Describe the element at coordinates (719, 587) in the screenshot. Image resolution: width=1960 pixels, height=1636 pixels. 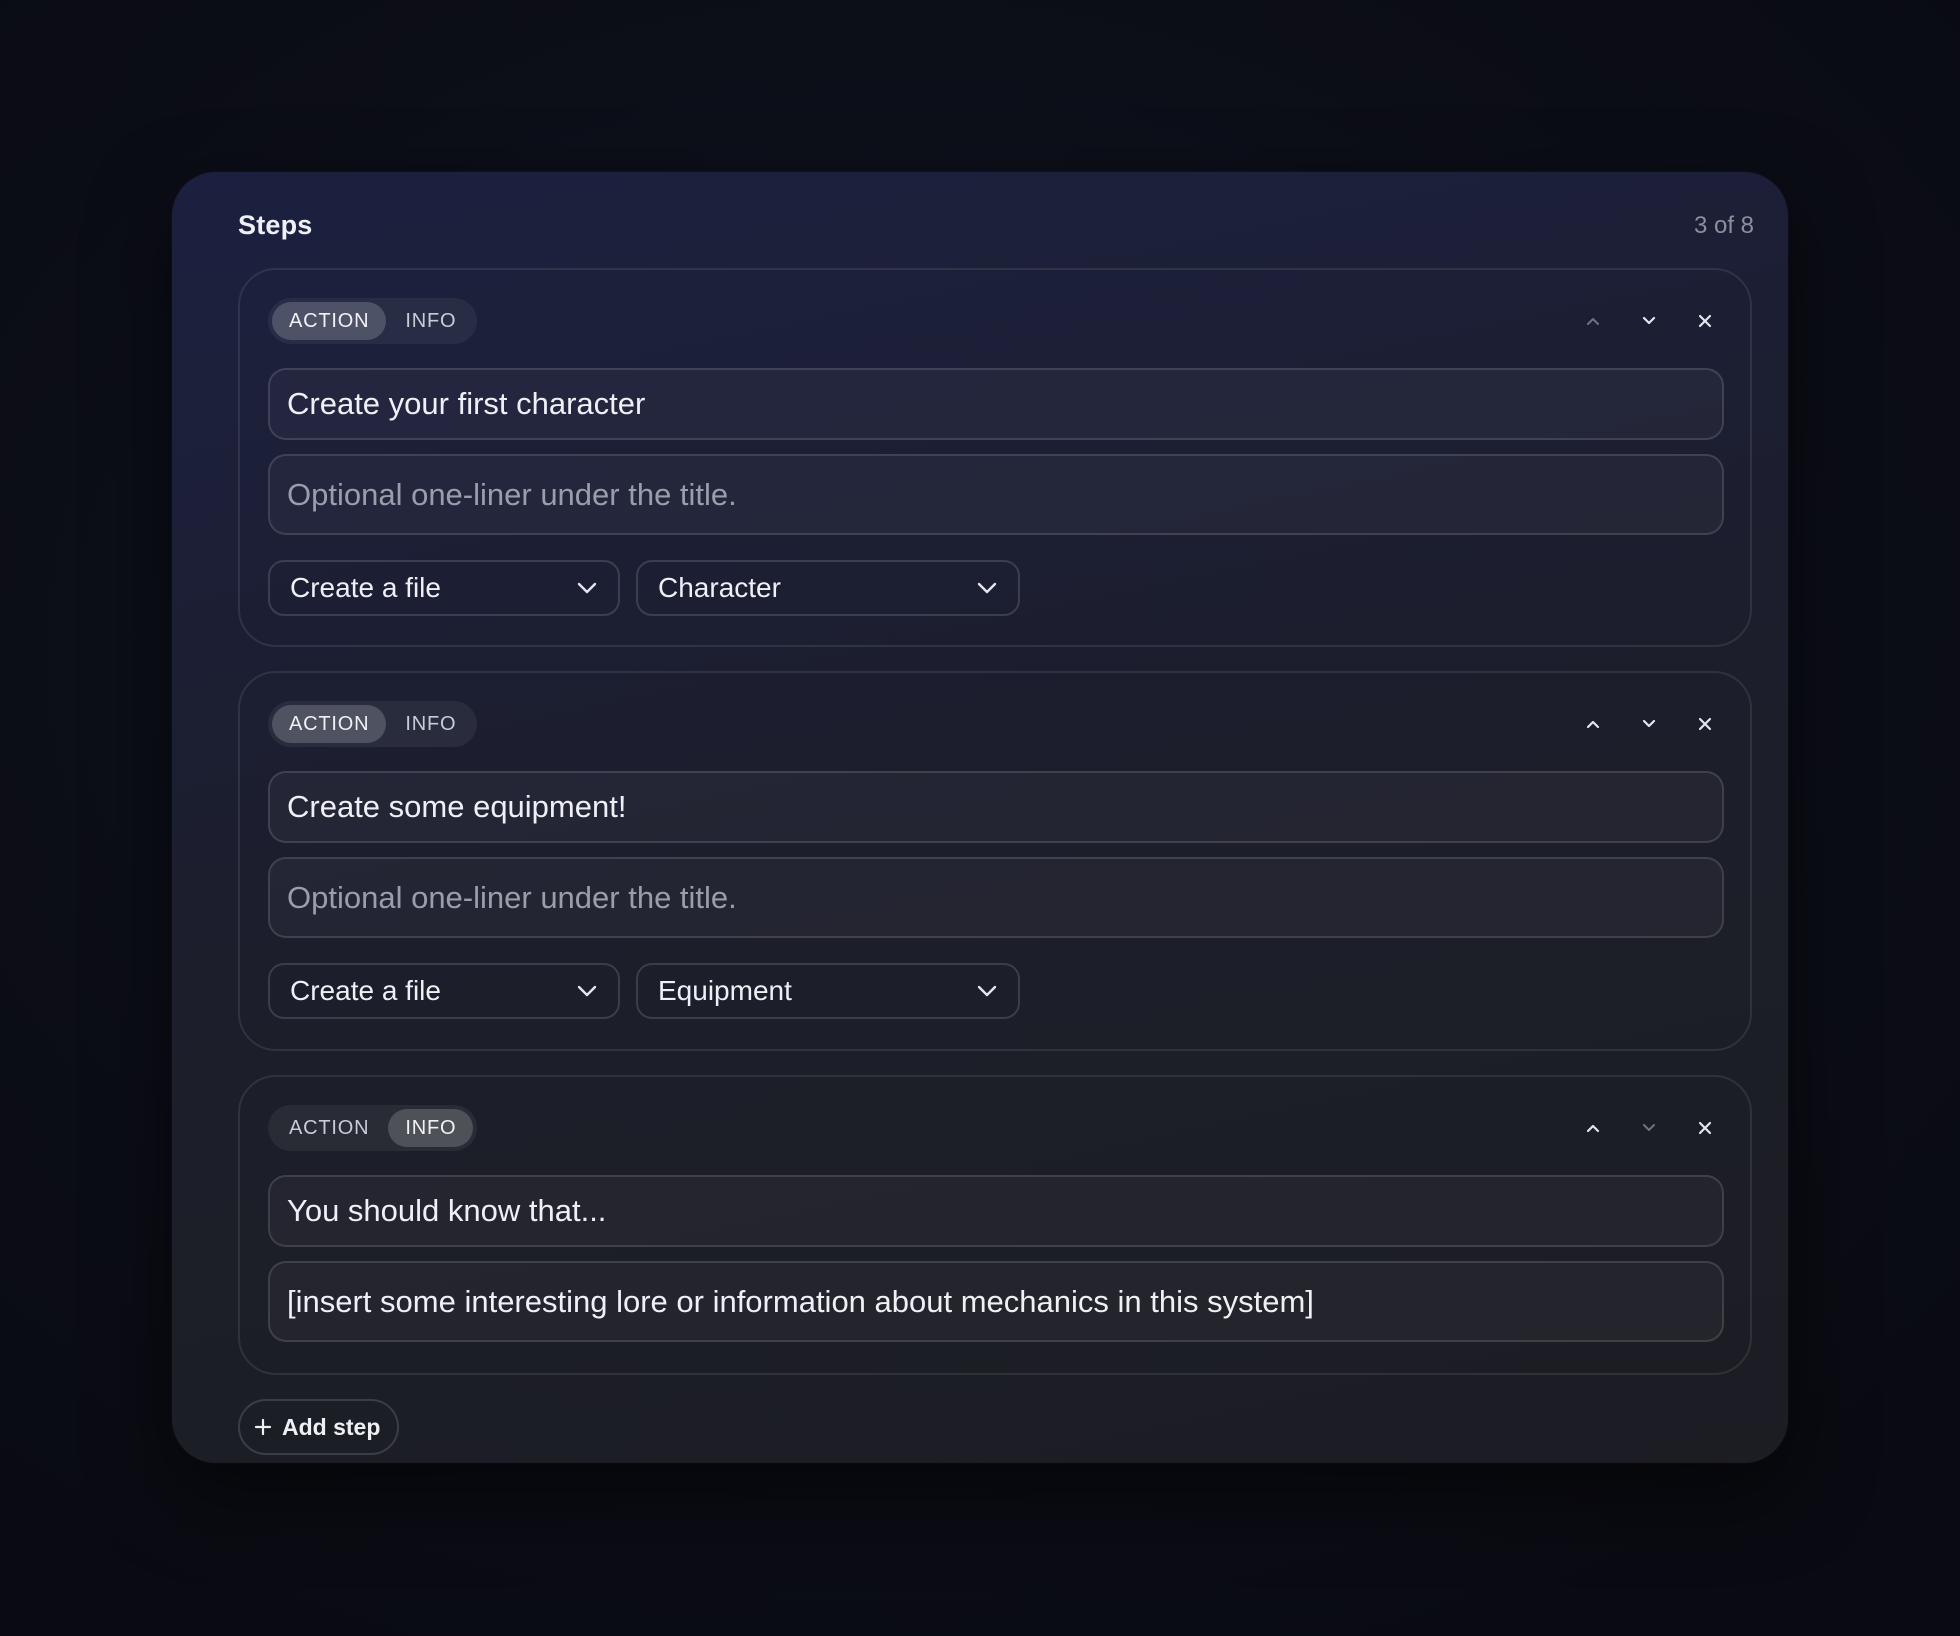
I see `target-select-value: Character` at that location.